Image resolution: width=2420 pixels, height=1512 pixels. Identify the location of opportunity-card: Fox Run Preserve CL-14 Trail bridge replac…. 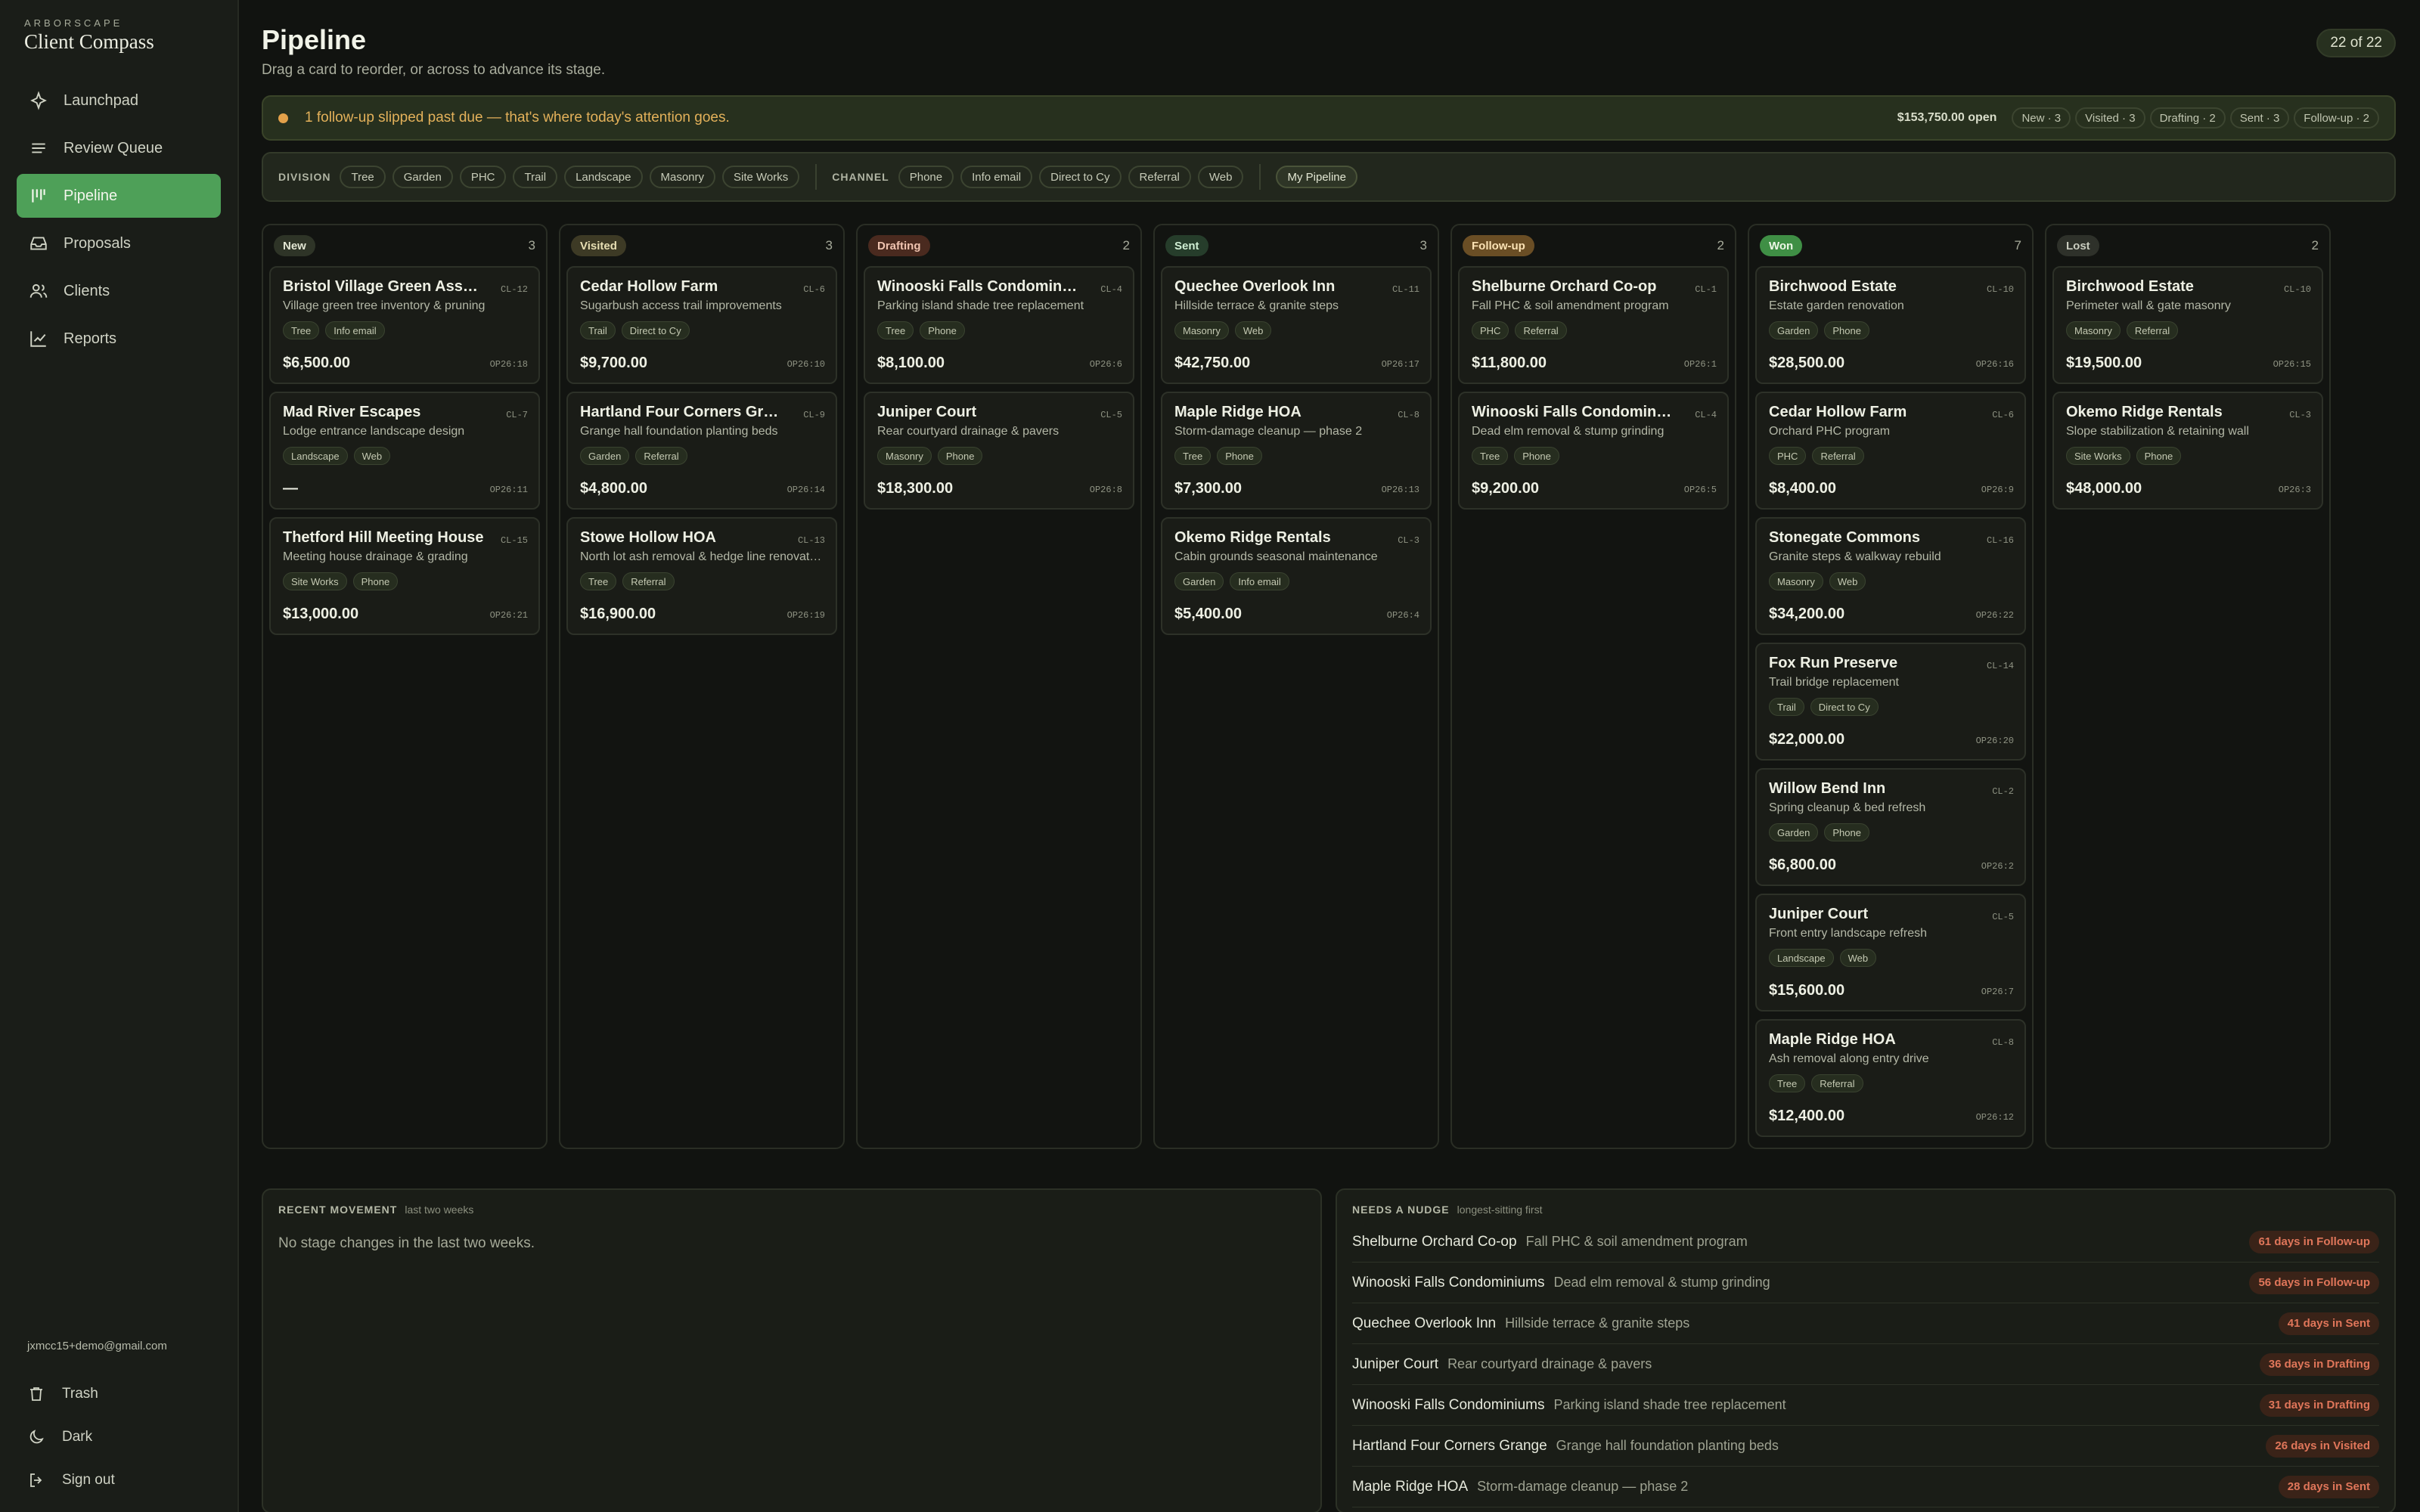
(1890, 702).